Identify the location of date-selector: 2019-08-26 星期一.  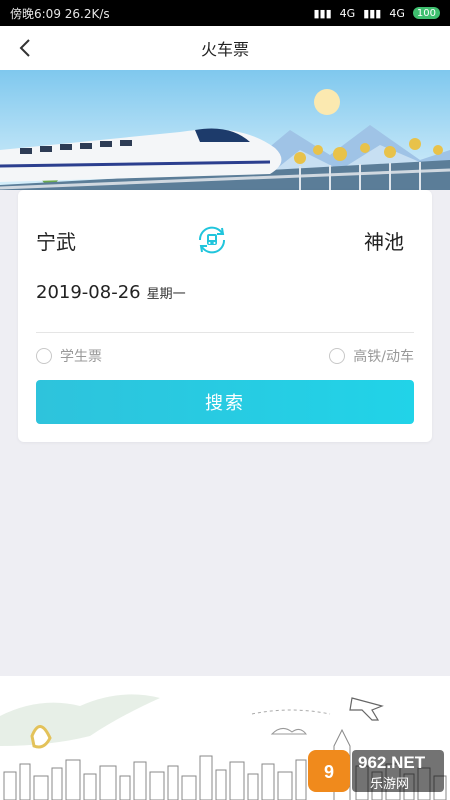
(225, 297).